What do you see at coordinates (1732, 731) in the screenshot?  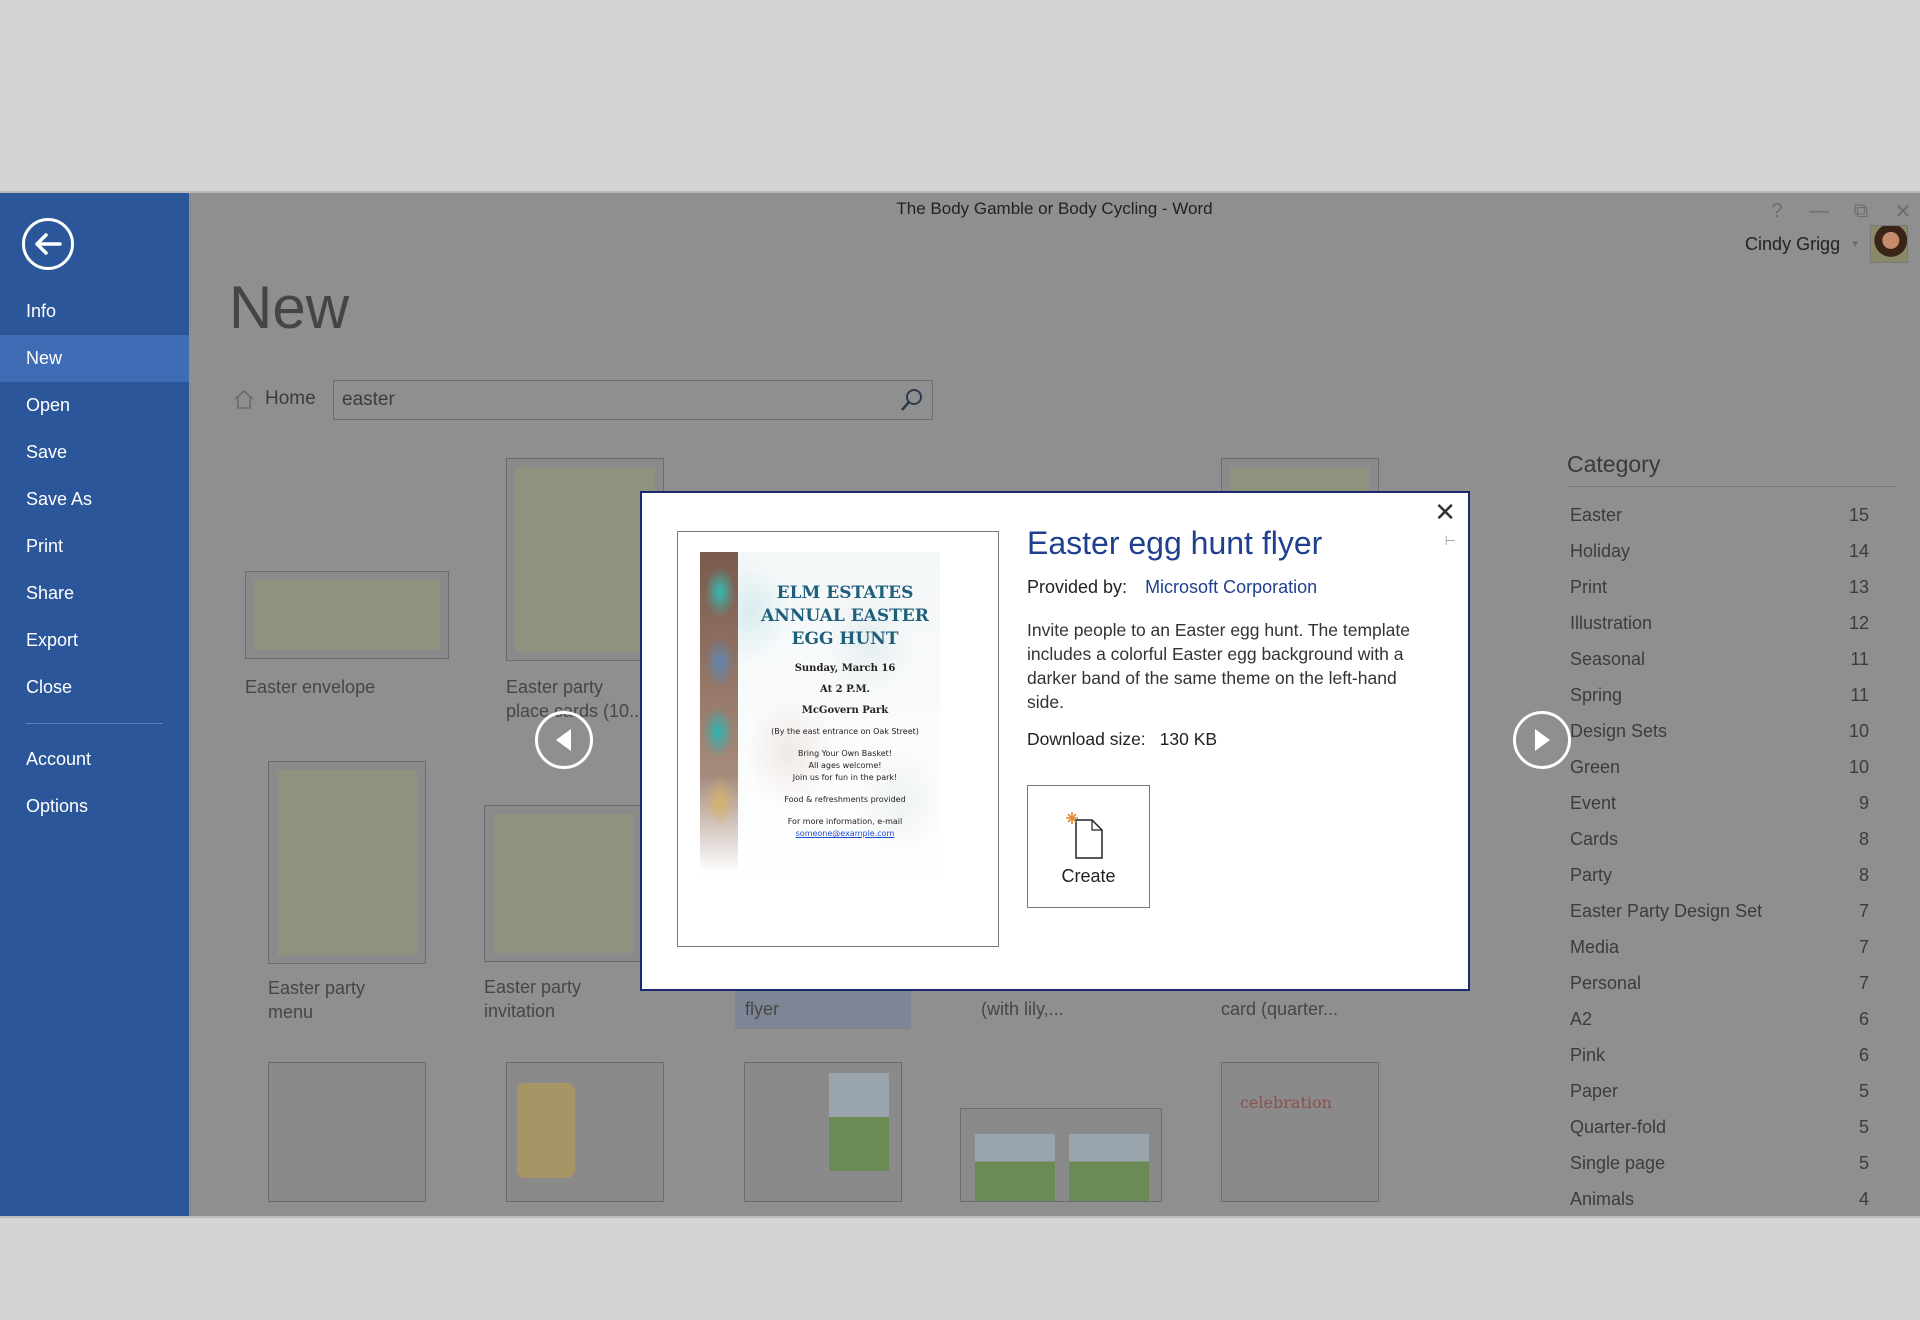 I see `category-item: Design Sets 10` at bounding box center [1732, 731].